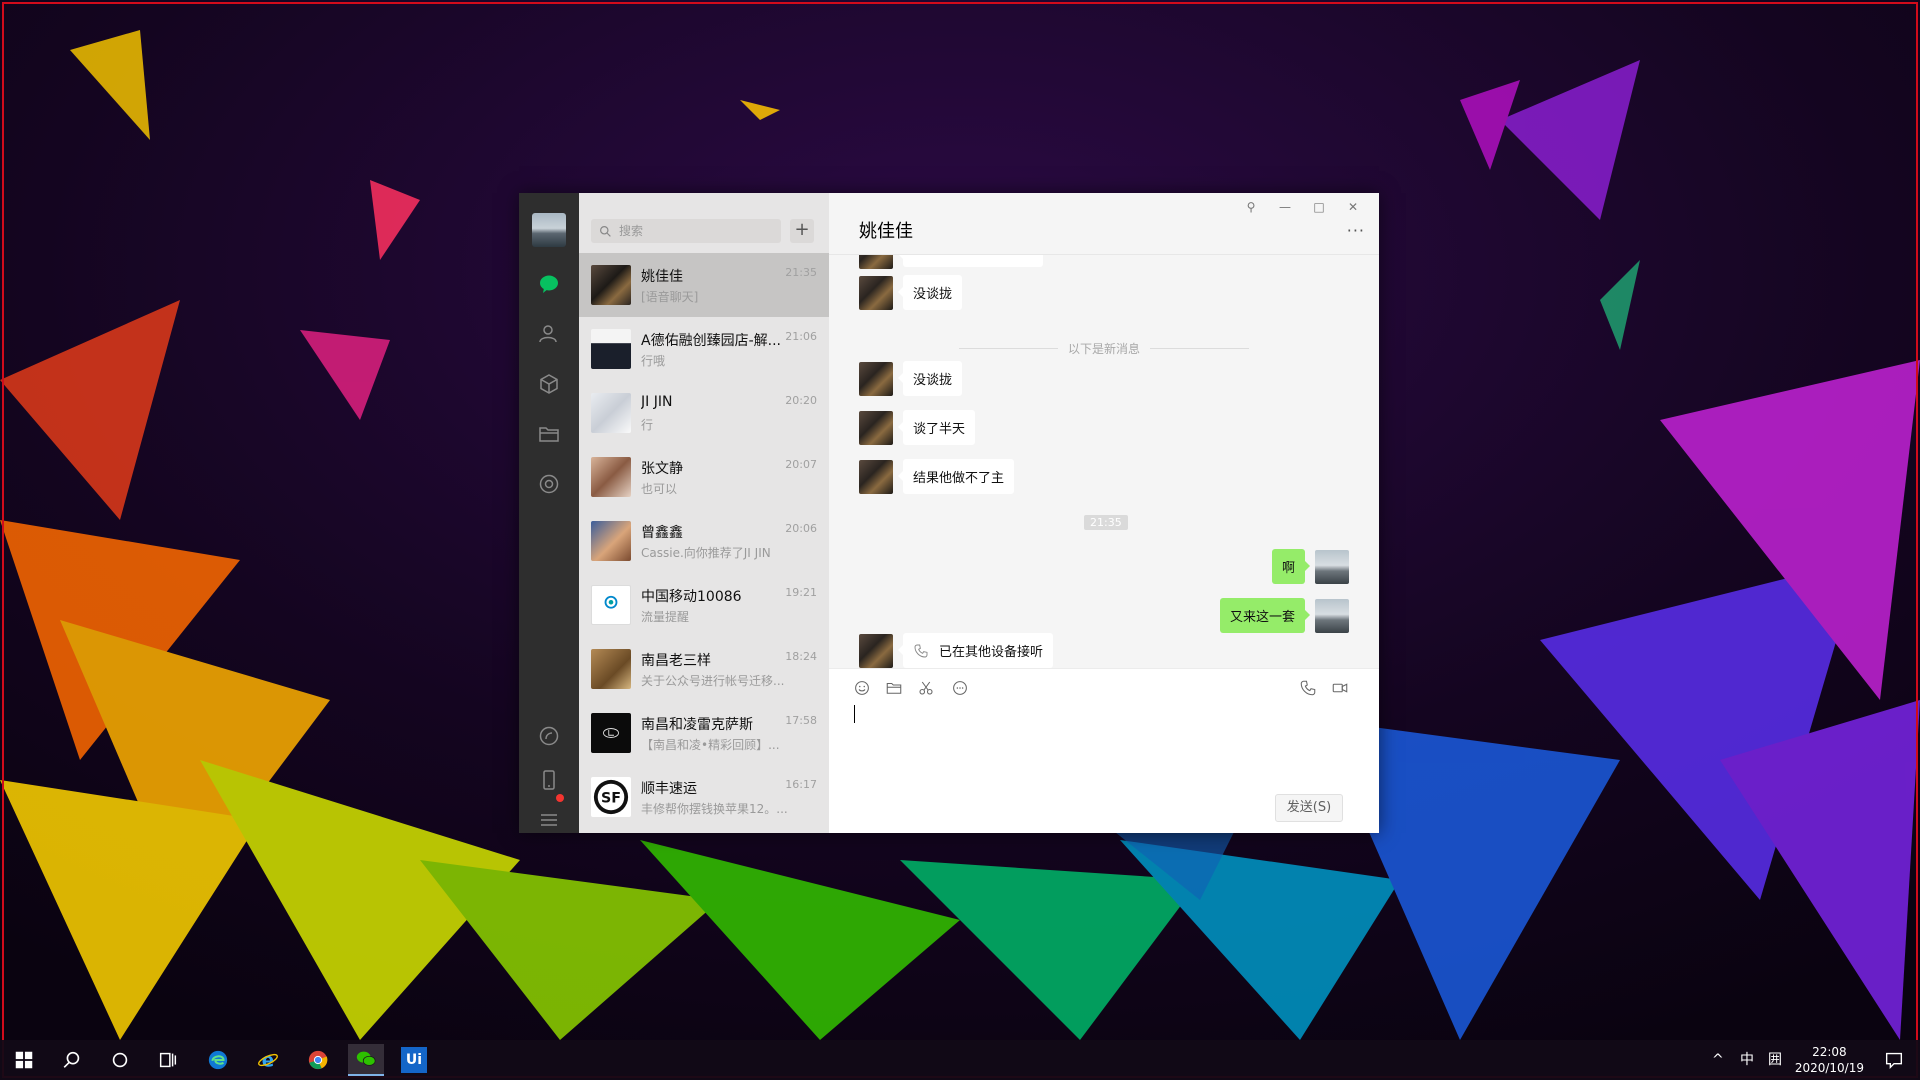 The image size is (1920, 1080). What do you see at coordinates (318, 1060) in the screenshot?
I see `chrome-icon` at bounding box center [318, 1060].